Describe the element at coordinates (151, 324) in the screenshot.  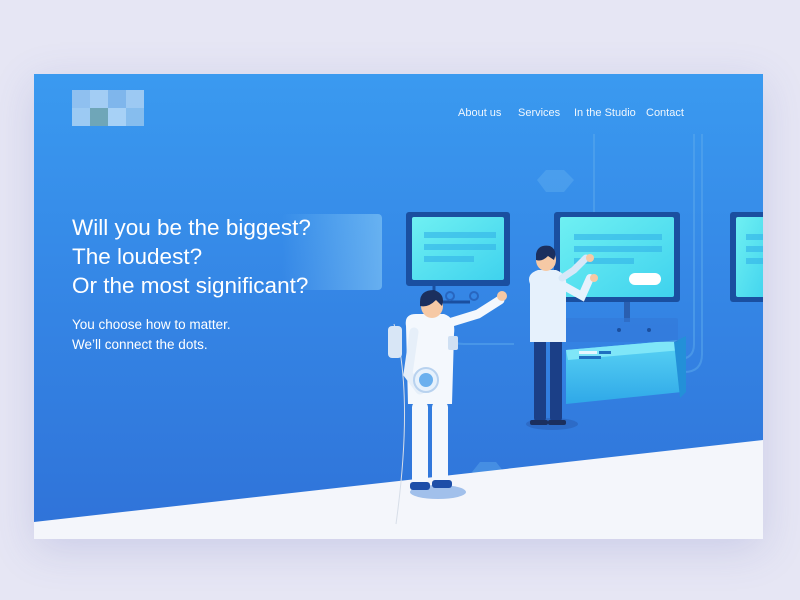
I see `hero-subline-line-1: You choose how to matter.` at that location.